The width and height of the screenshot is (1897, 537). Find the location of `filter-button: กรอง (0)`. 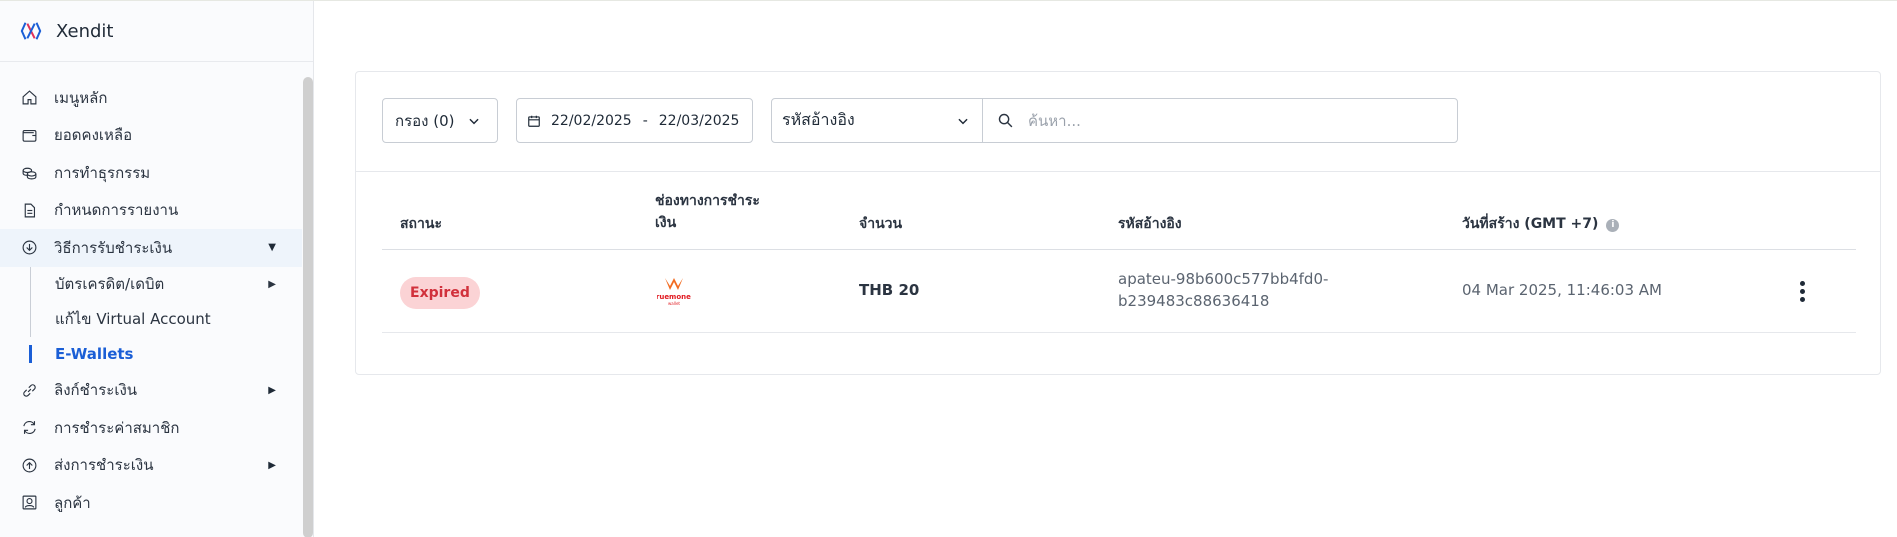

filter-button: กรอง (0) is located at coordinates (440, 120).